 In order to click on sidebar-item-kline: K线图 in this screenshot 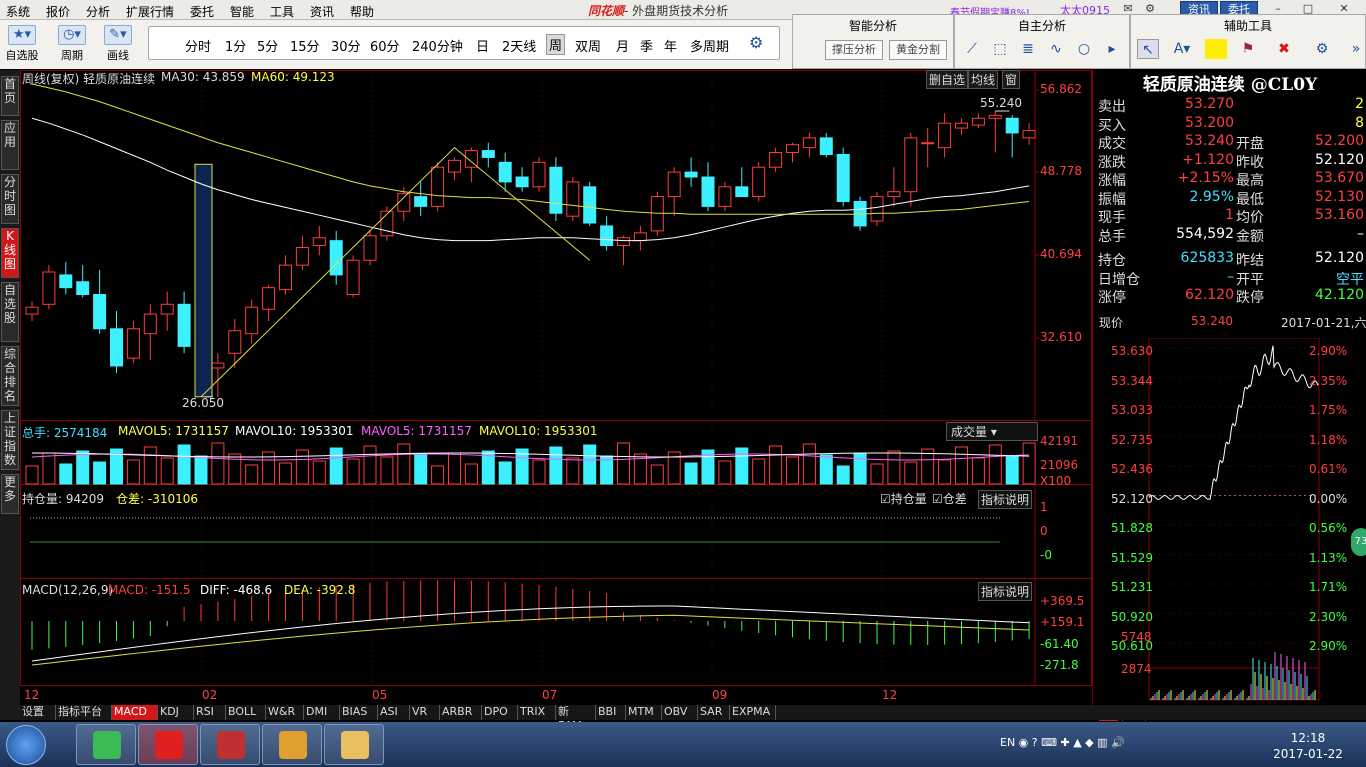, I will do `click(10, 253)`.